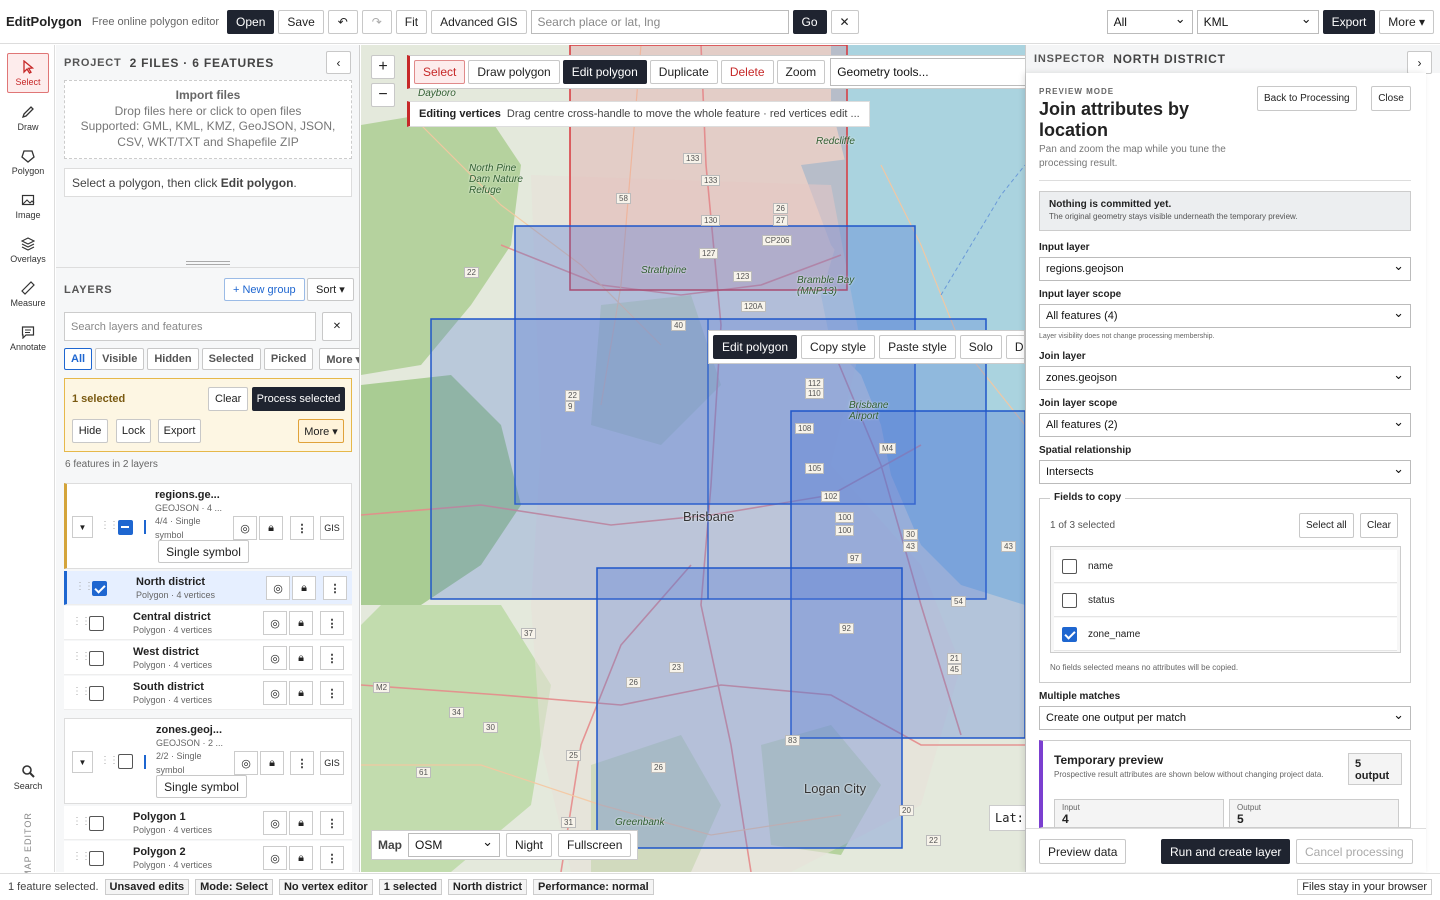 The image size is (1440, 900). I want to click on export-selected-button: Export, so click(179, 431).